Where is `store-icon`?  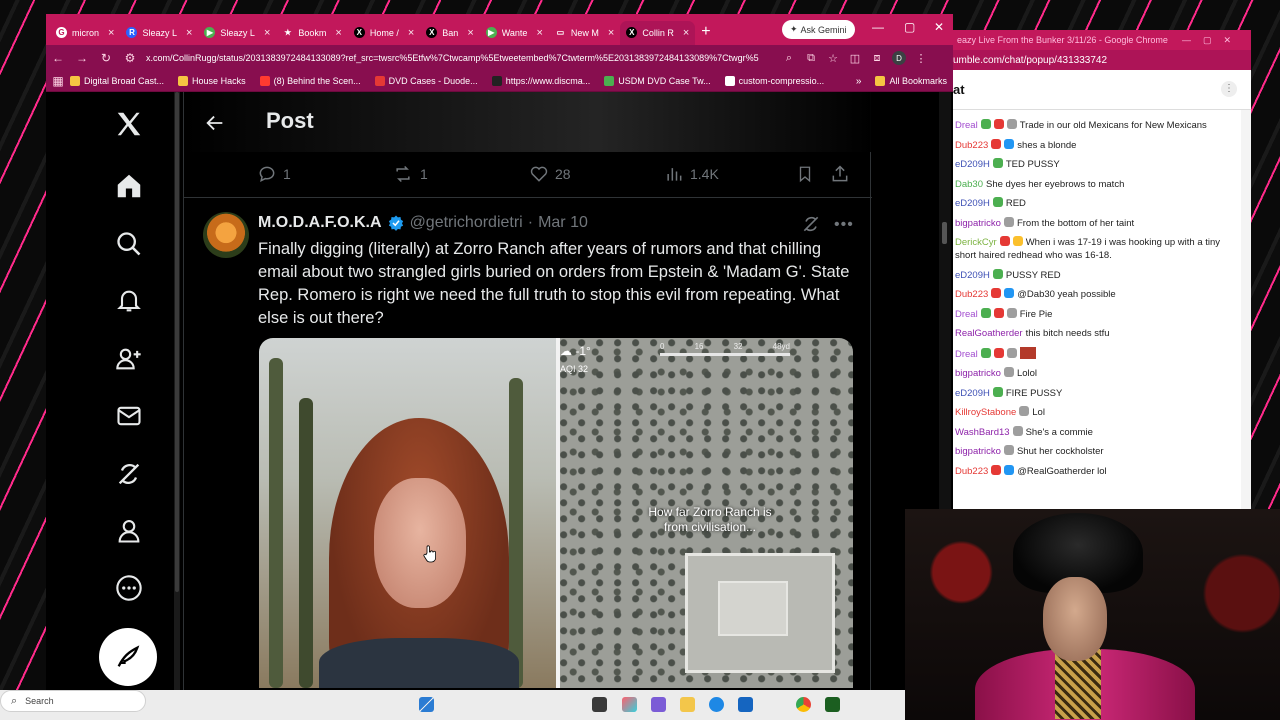
store-icon is located at coordinates (745, 704).